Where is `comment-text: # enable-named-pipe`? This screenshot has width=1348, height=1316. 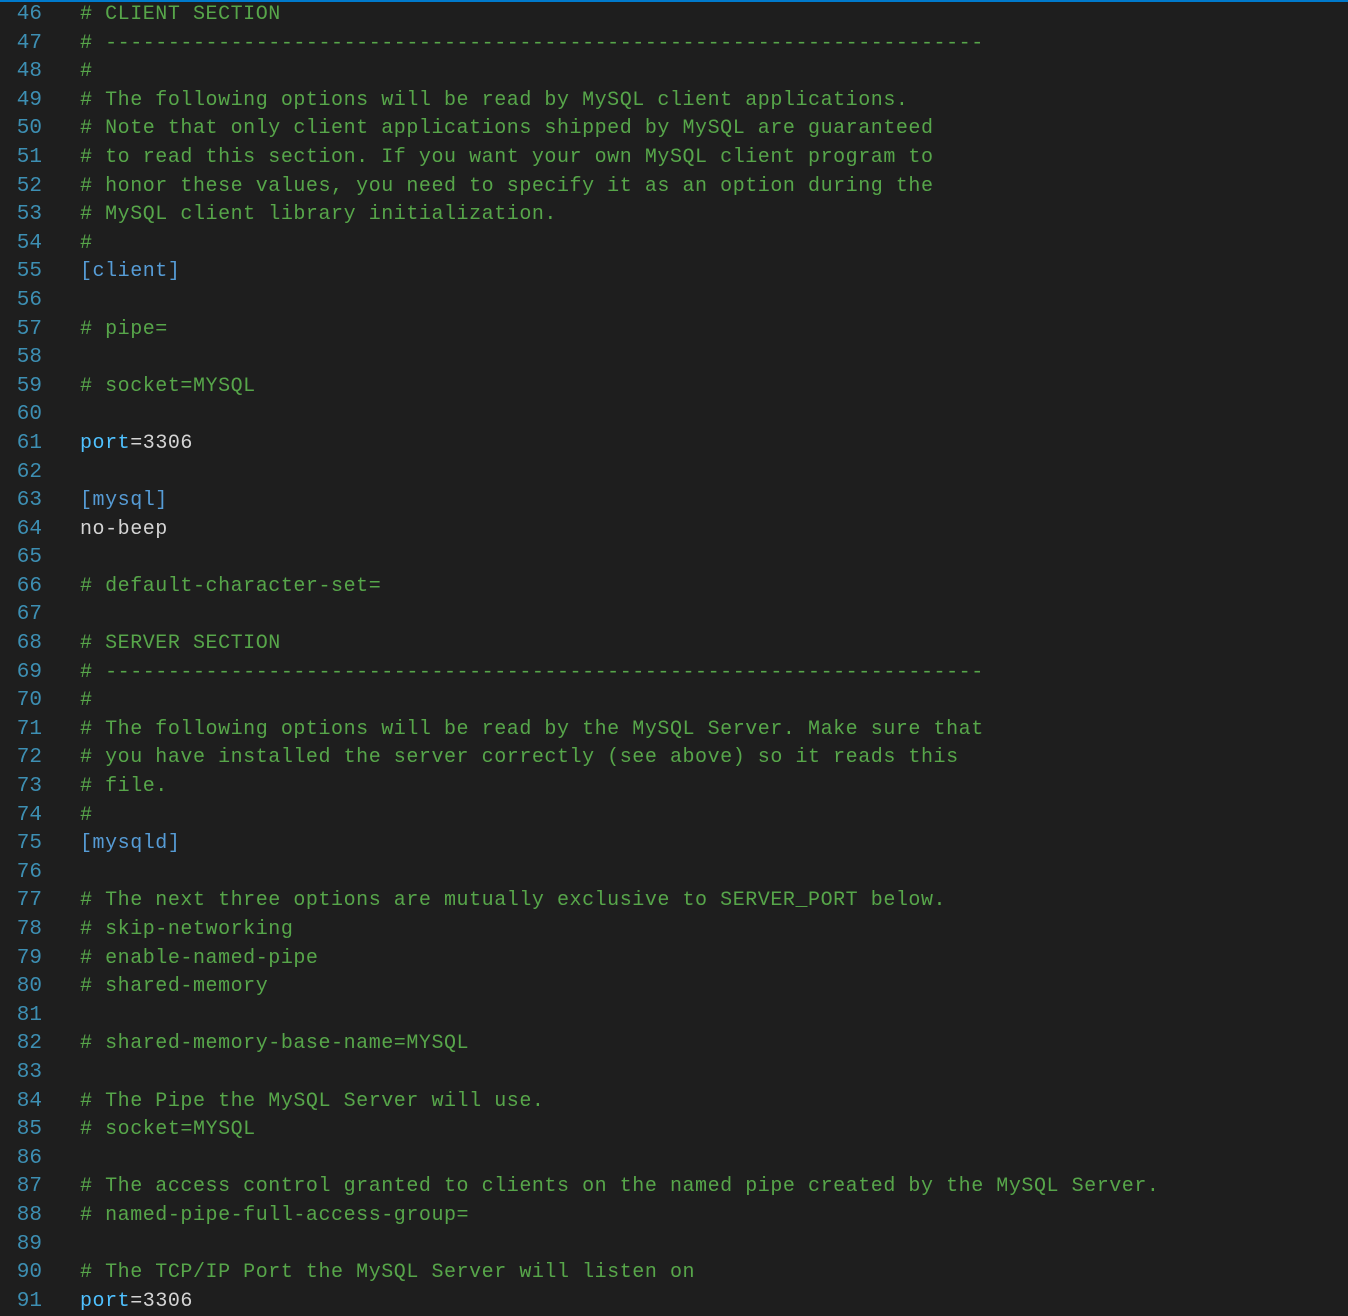 comment-text: # enable-named-pipe is located at coordinates (199, 958).